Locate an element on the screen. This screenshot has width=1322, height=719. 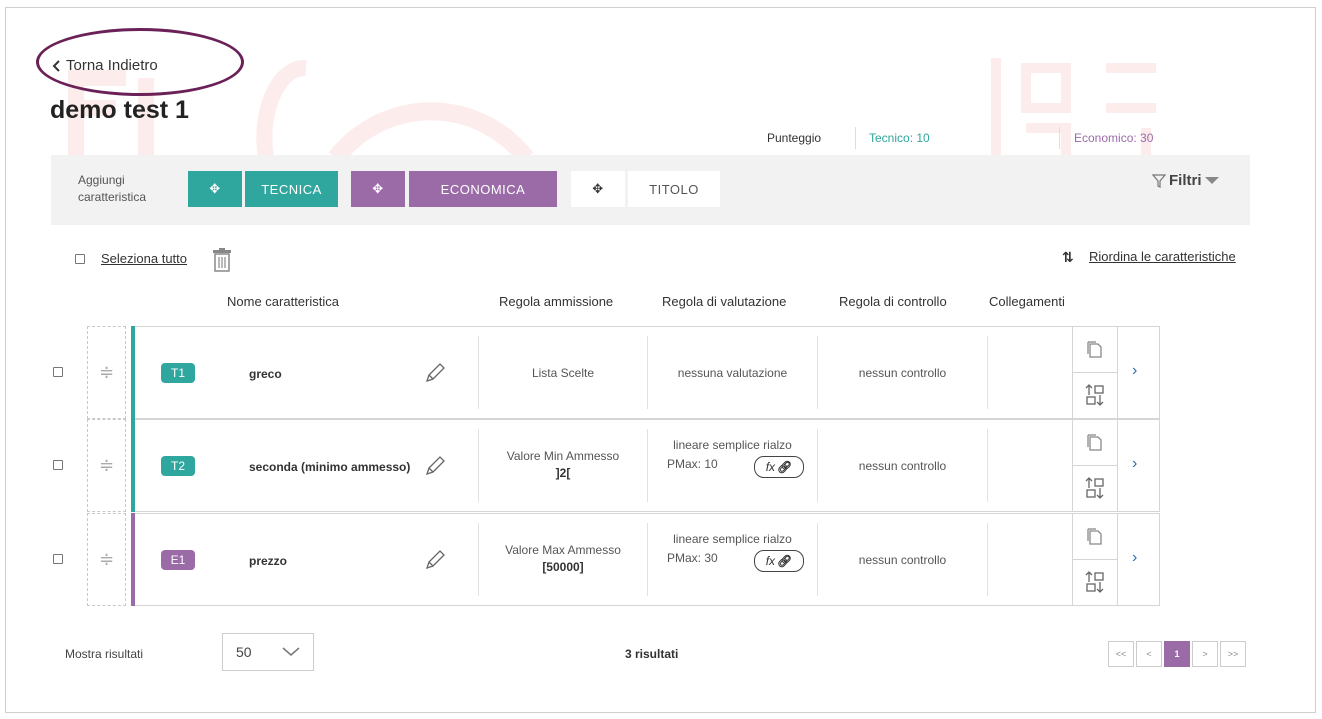
column-header-admission: Regola ammissione is located at coordinates (556, 301).